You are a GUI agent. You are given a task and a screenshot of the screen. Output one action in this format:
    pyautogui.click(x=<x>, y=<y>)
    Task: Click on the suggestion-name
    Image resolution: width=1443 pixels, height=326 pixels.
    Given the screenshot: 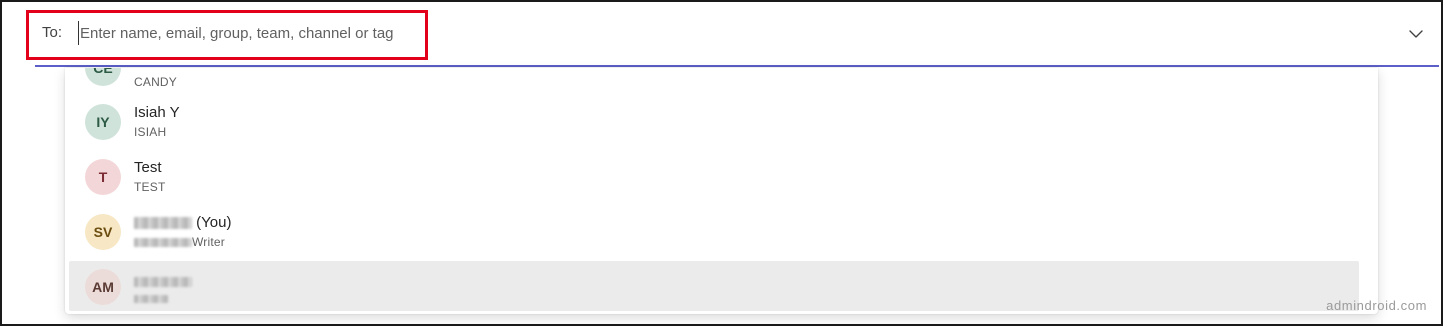 What is the action you would take?
    pyautogui.click(x=163, y=281)
    